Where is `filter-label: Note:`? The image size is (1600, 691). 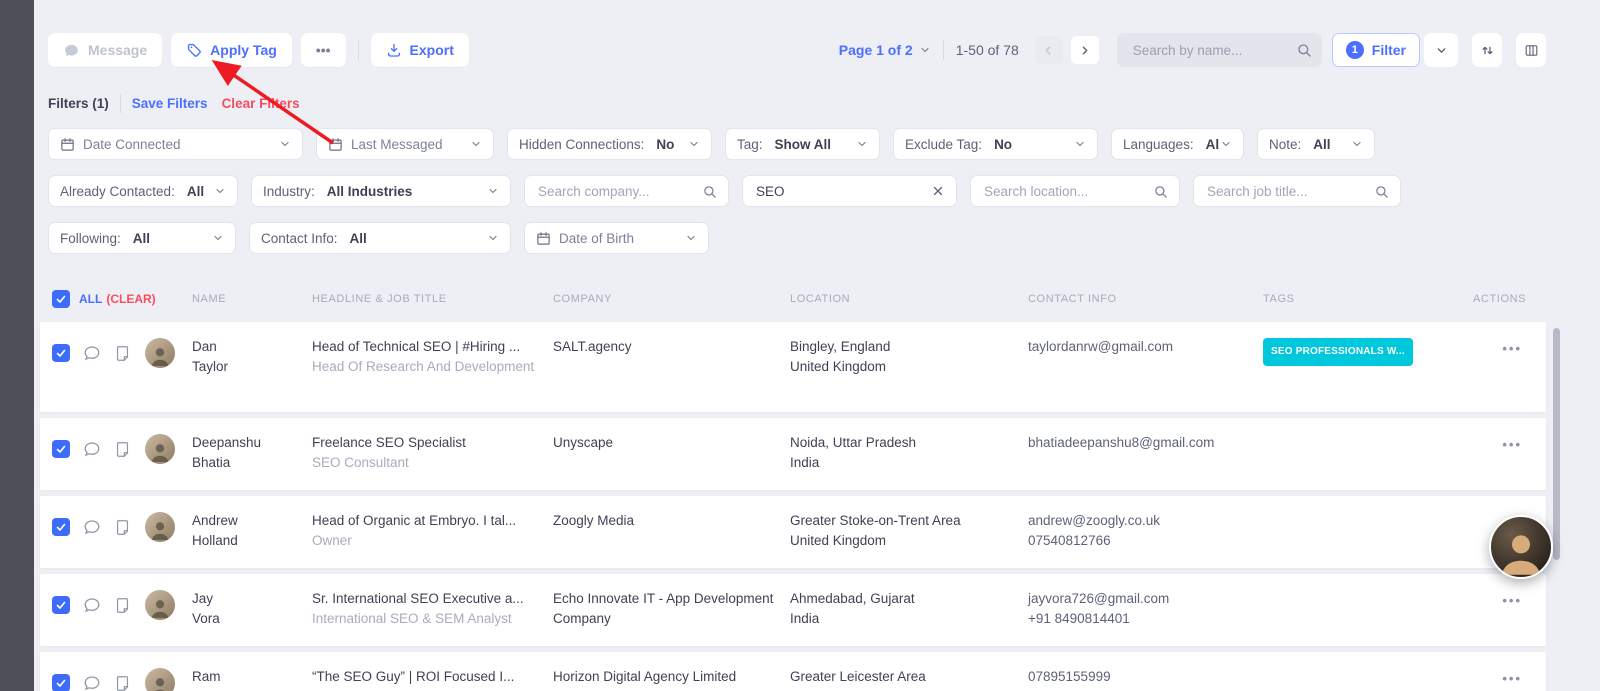 filter-label: Note: is located at coordinates (1285, 144).